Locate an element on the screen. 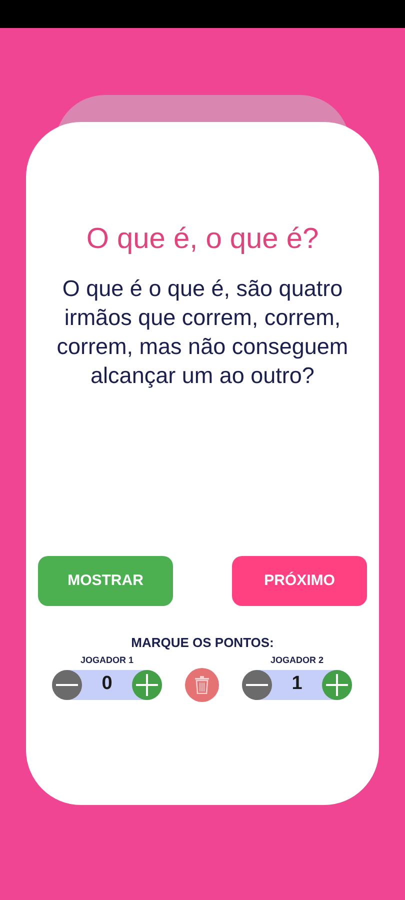 Image resolution: width=405 pixels, height=900 pixels. player-label: JOGADOR 2 is located at coordinates (297, 660).